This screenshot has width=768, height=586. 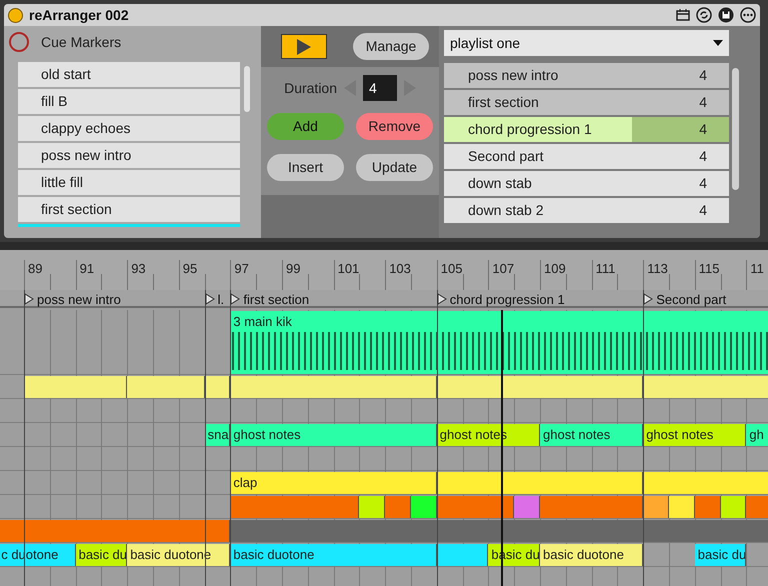 What do you see at coordinates (138, 268) in the screenshot?
I see `bar-number: 93` at bounding box center [138, 268].